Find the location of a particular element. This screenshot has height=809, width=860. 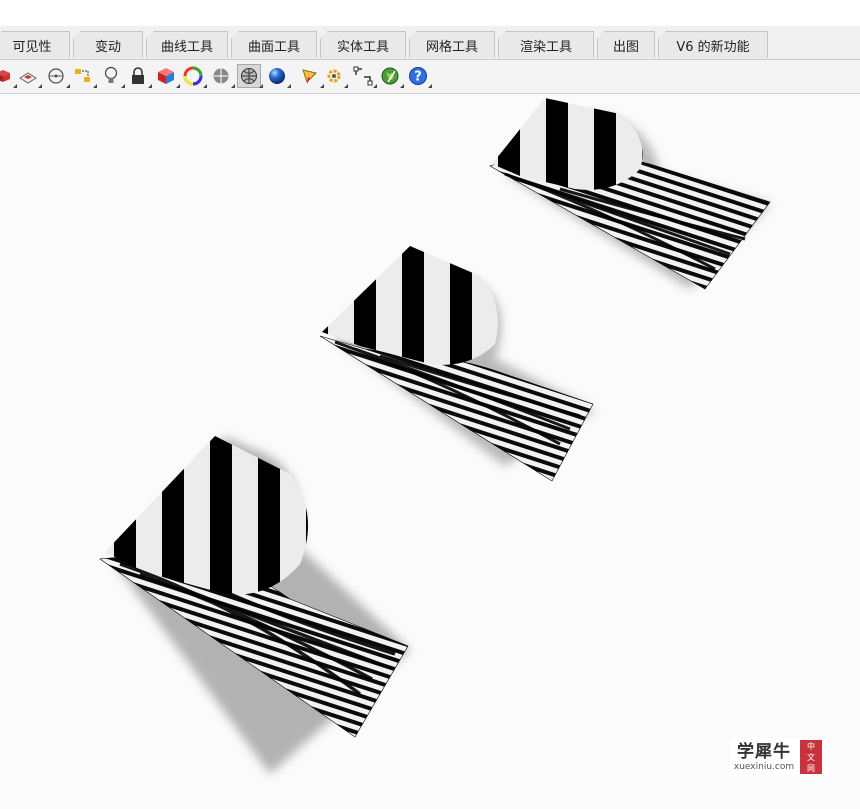

gear-icon is located at coordinates (335, 76).